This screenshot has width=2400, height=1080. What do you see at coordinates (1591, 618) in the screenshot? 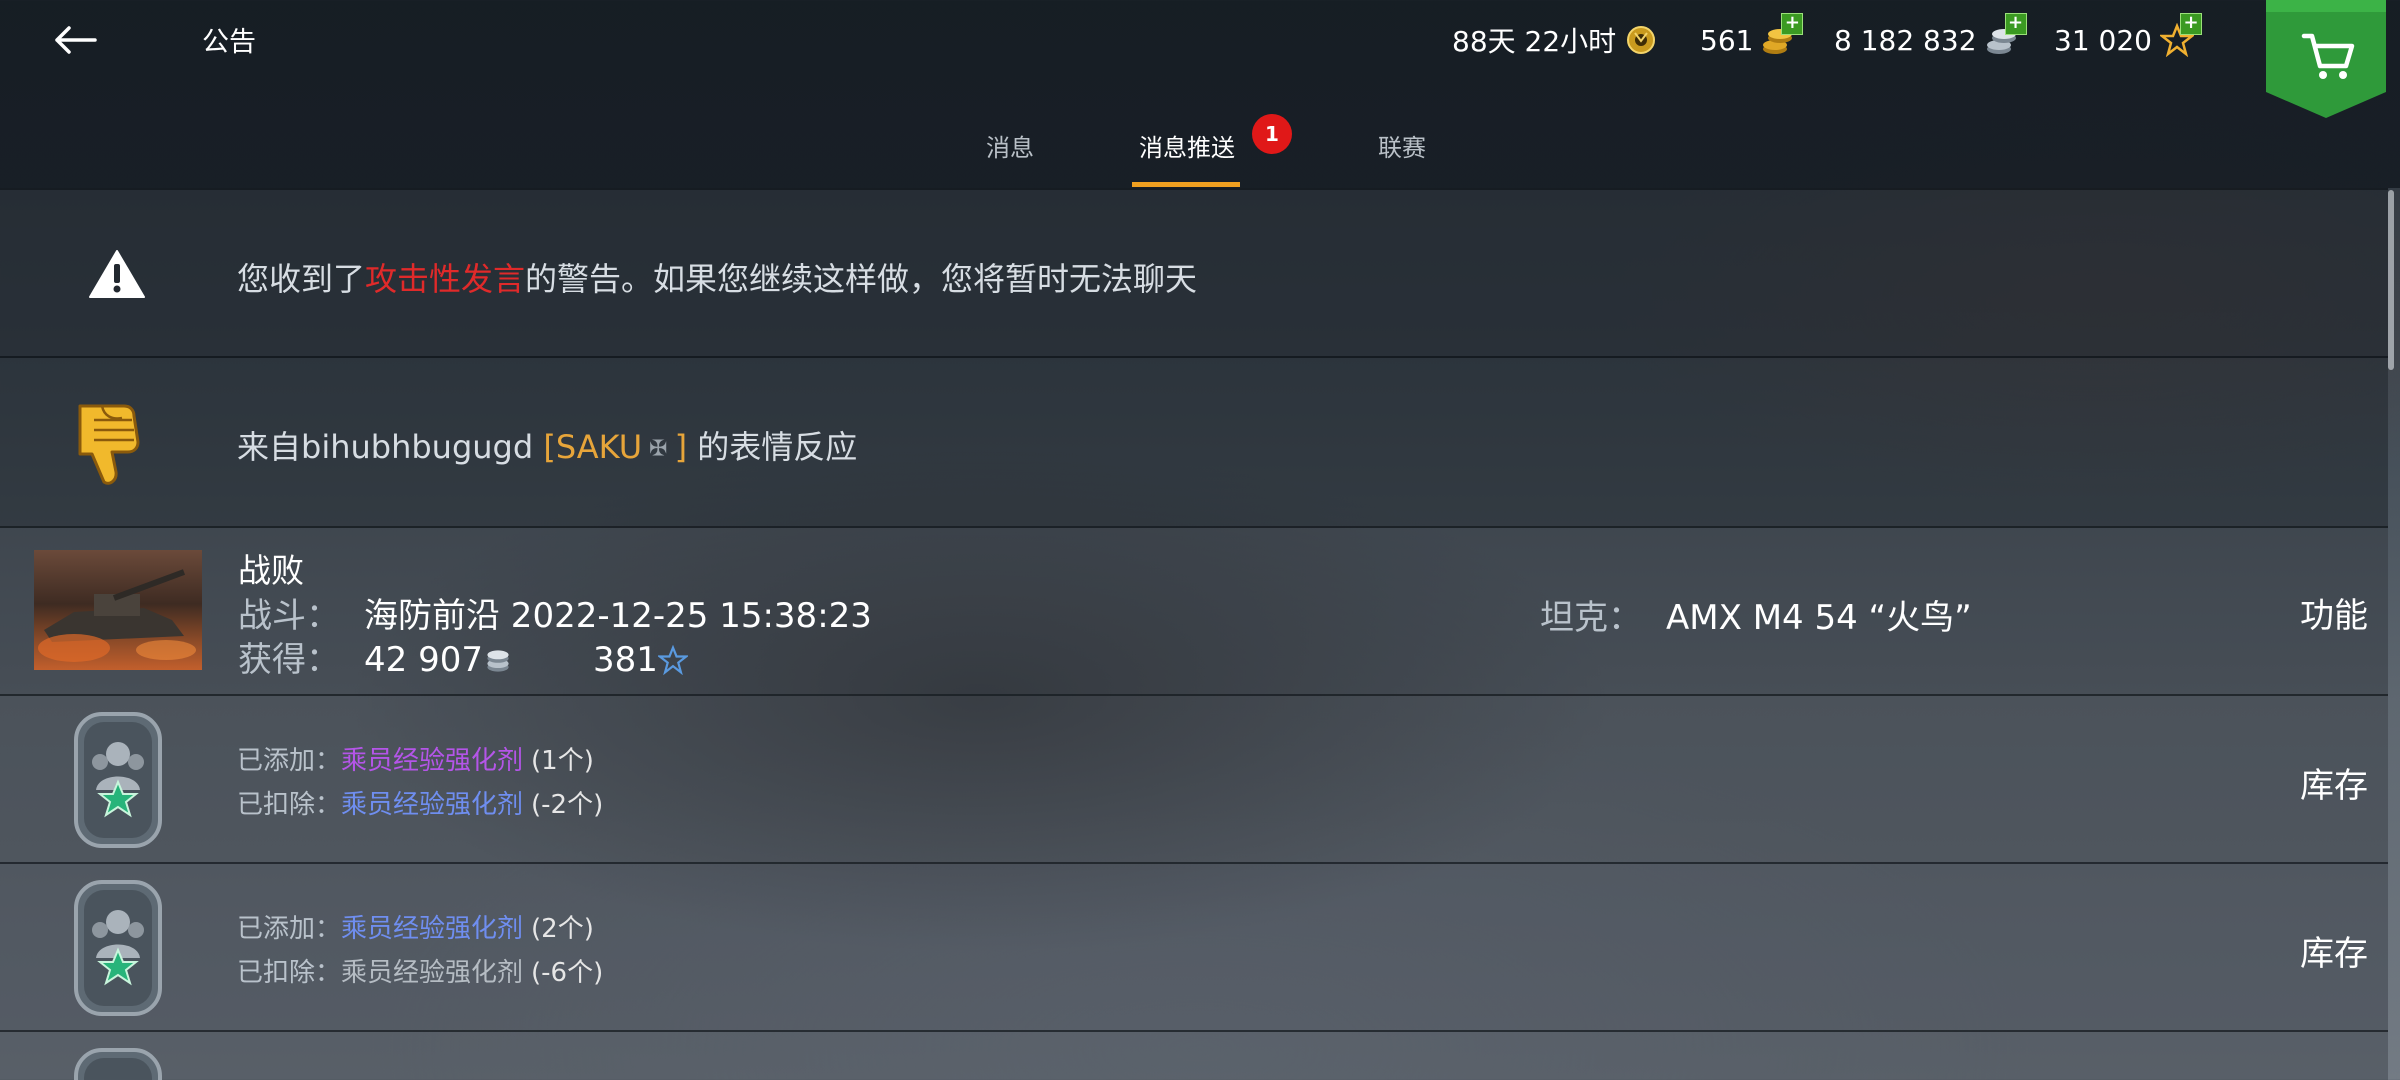
I see `tank-label: 坦克：` at bounding box center [1591, 618].